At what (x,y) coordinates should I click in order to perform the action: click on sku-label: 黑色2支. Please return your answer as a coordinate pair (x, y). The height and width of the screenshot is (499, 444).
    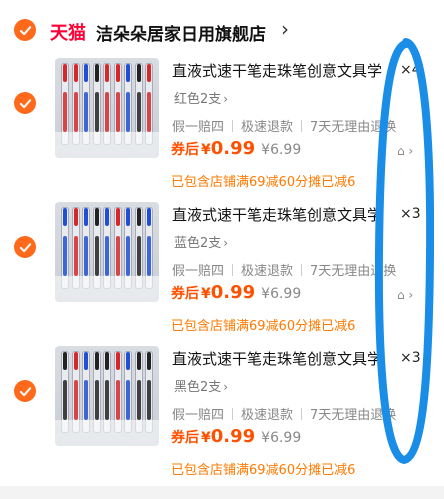
    Looking at the image, I should click on (198, 387).